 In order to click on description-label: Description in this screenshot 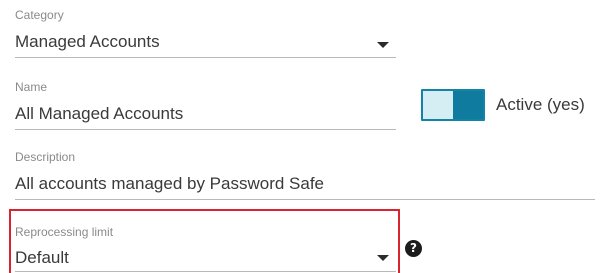, I will do `click(45, 157)`.